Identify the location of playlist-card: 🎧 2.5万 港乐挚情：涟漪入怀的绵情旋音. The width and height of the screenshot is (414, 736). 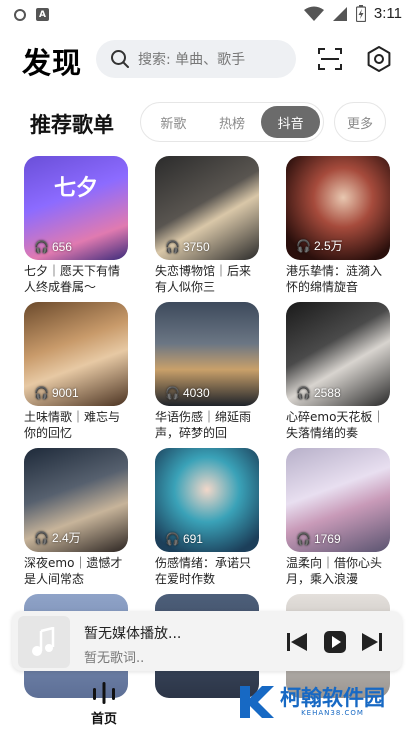
(338, 225).